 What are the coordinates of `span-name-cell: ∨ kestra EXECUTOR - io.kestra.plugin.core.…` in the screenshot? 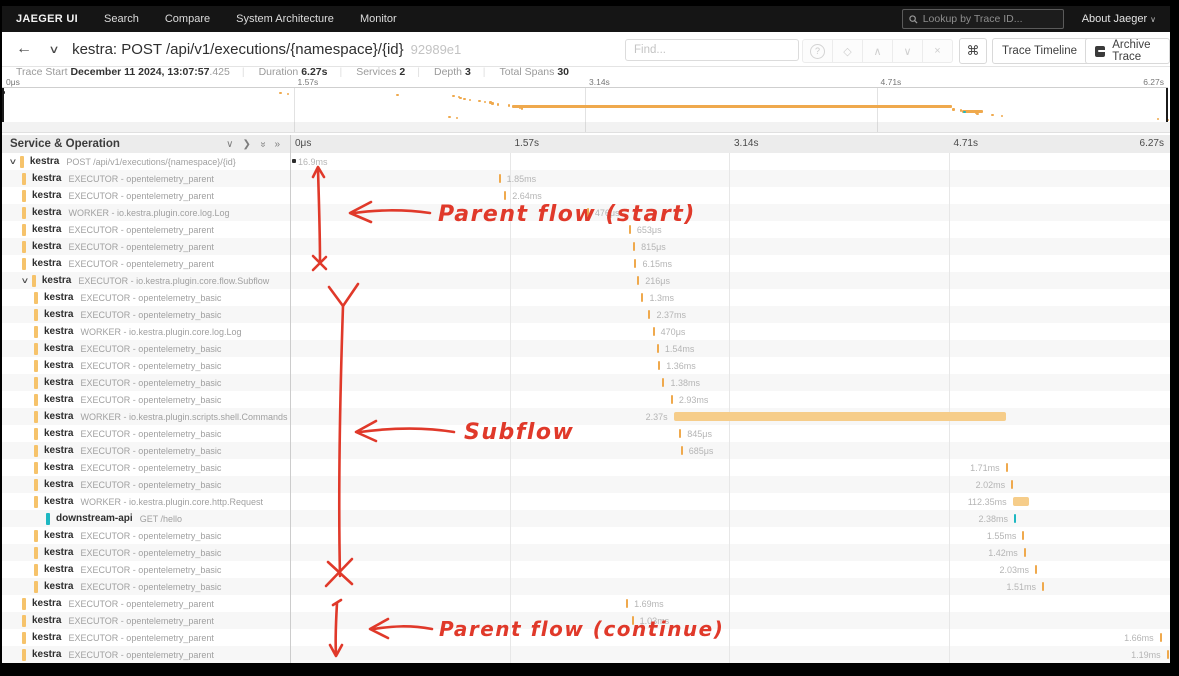 It's located at (156, 280).